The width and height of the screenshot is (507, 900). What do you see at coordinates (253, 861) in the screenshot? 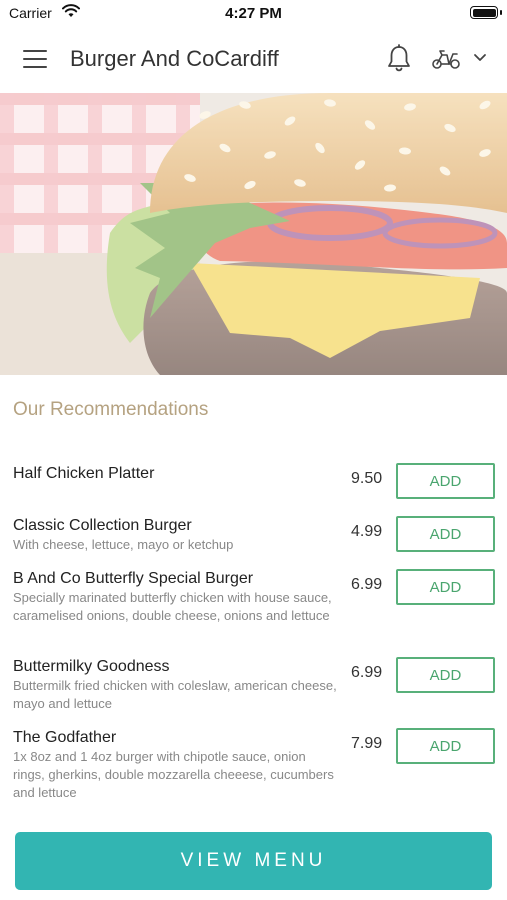
I see `view-menu-button: VIEW MENU` at bounding box center [253, 861].